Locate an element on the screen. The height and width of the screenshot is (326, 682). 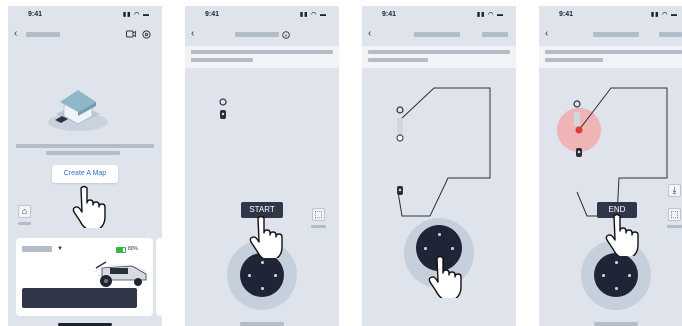
export-map-icon: ⤓ is located at coordinates (674, 190).